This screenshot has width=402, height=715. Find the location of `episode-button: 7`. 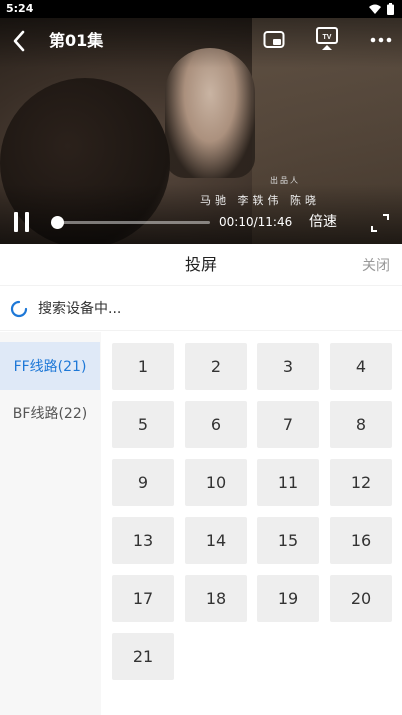

episode-button: 7 is located at coordinates (288, 424).